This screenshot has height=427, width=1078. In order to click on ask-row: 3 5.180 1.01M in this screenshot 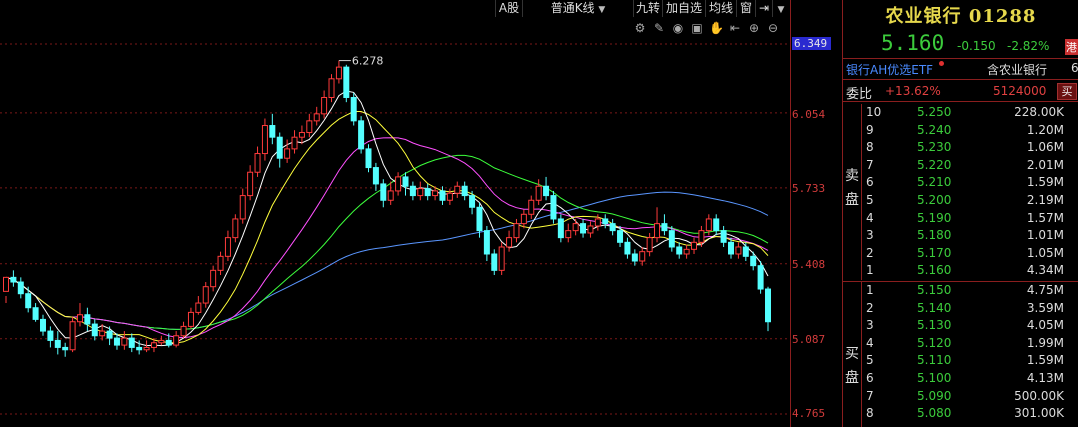, I will do `click(970, 236)`.